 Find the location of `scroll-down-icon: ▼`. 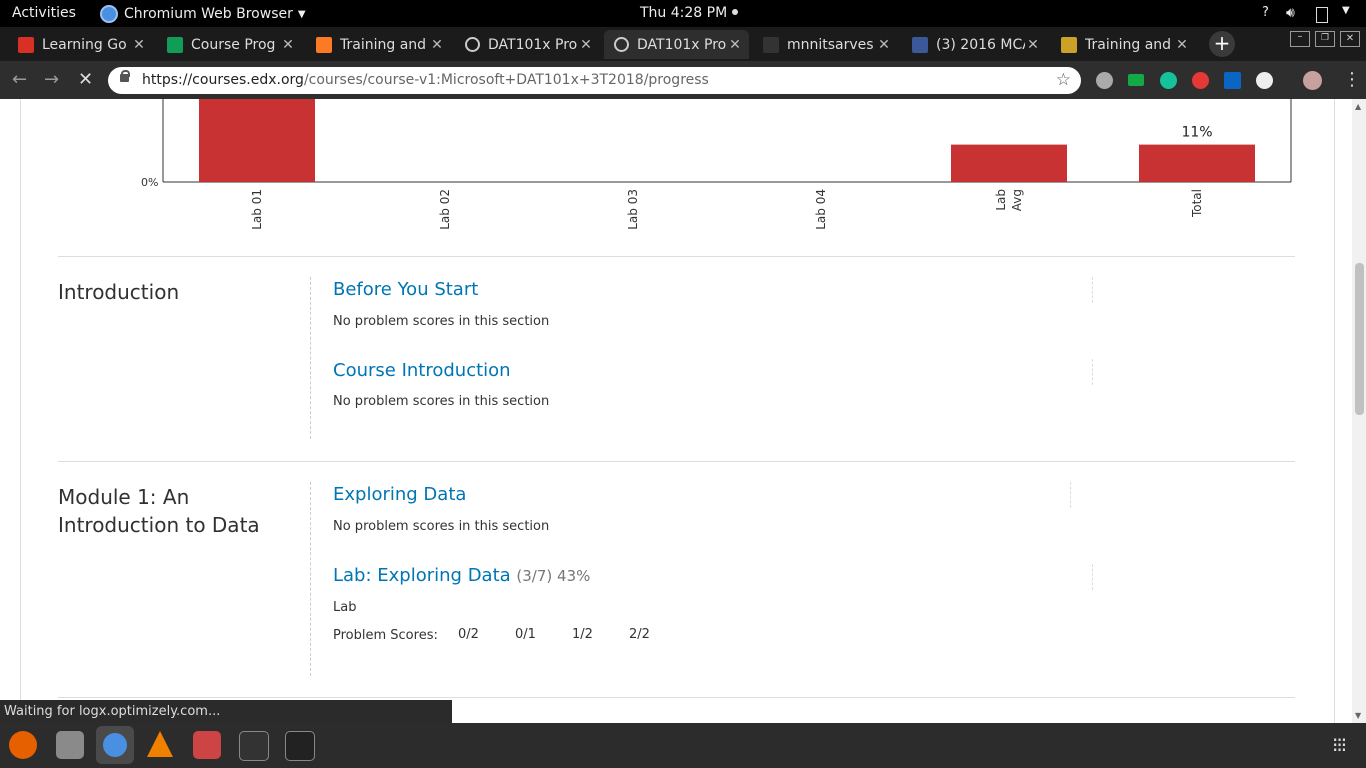

scroll-down-icon: ▼ is located at coordinates (1358, 715).